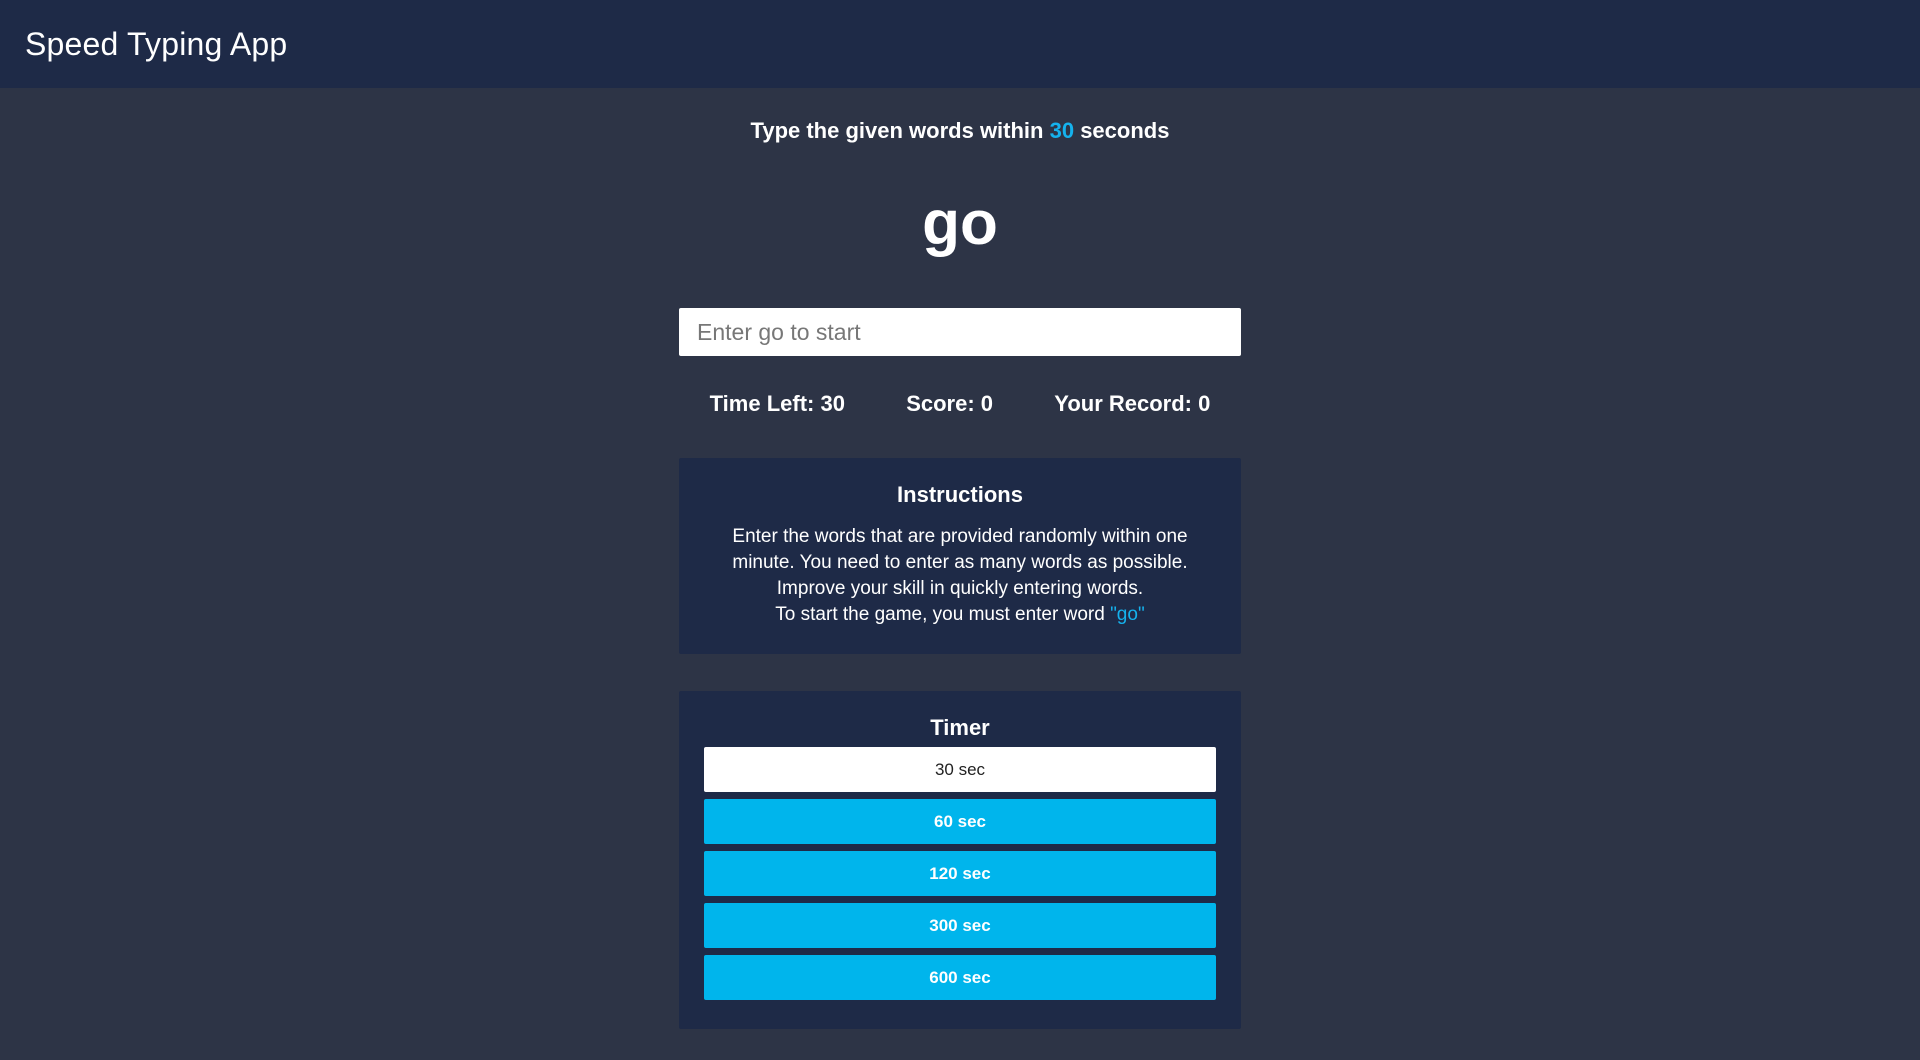 This screenshot has width=1920, height=1060. What do you see at coordinates (1062, 130) in the screenshot?
I see `subtitle-seconds: 30` at bounding box center [1062, 130].